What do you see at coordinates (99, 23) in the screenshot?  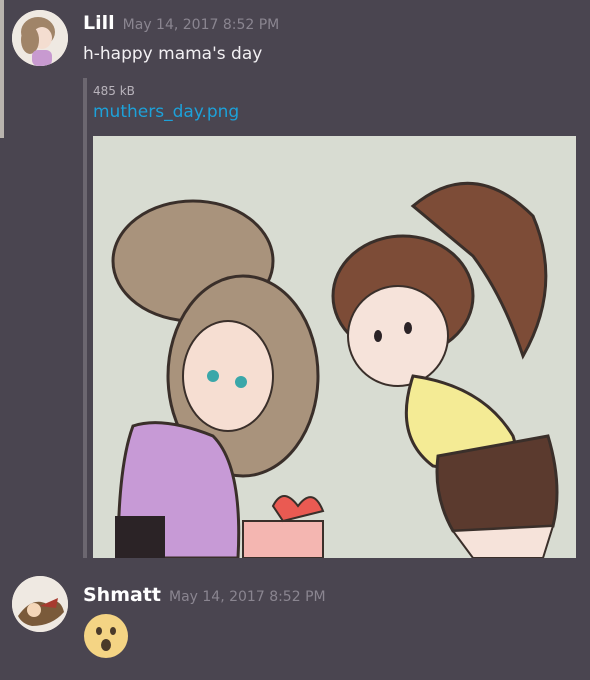 I see `username: Lill` at bounding box center [99, 23].